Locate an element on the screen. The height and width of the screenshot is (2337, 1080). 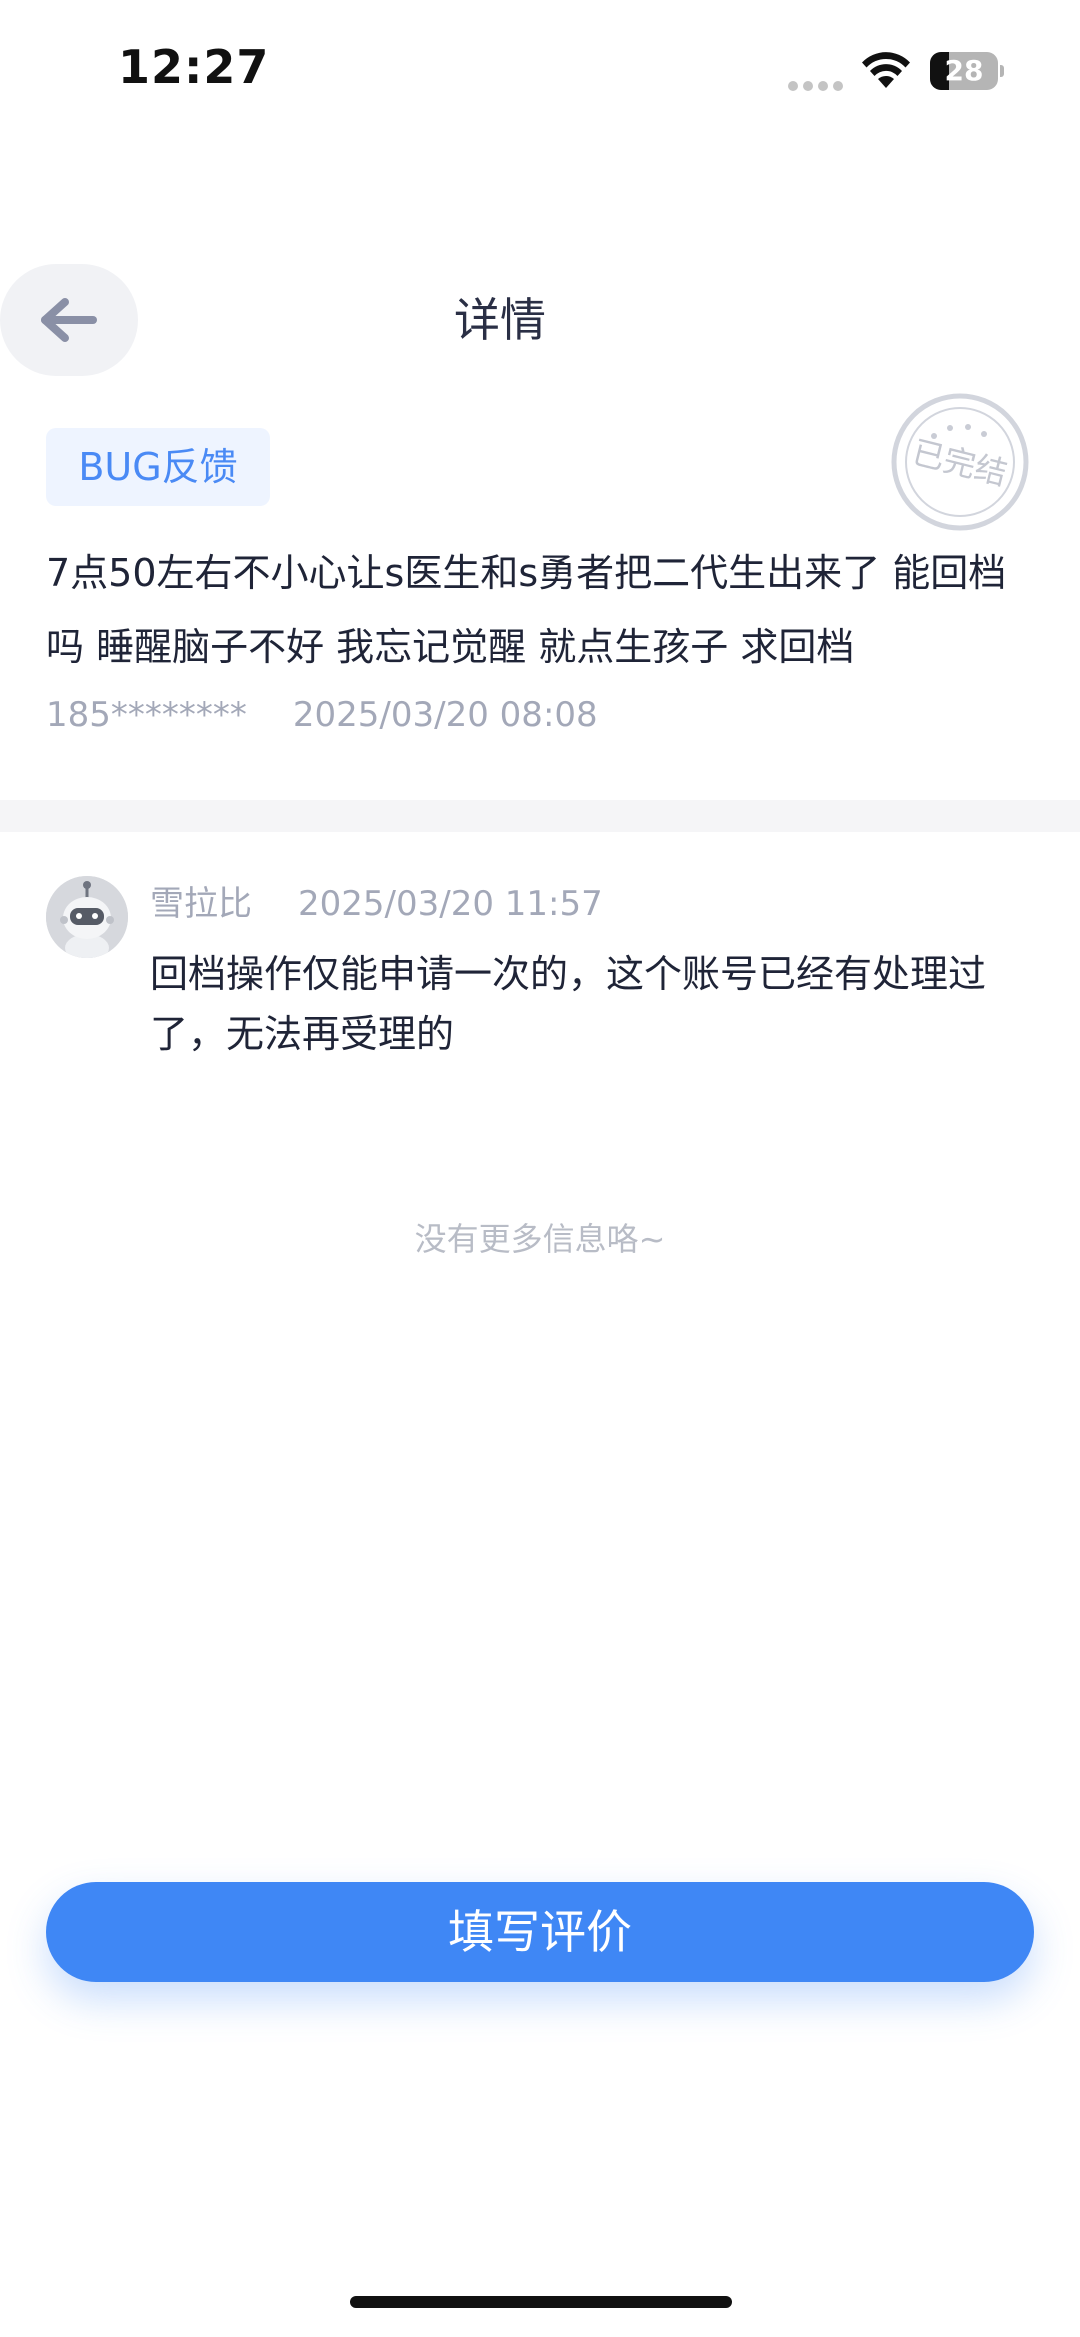
reply-time: 2025/03/20 11:57 is located at coordinates (450, 904).